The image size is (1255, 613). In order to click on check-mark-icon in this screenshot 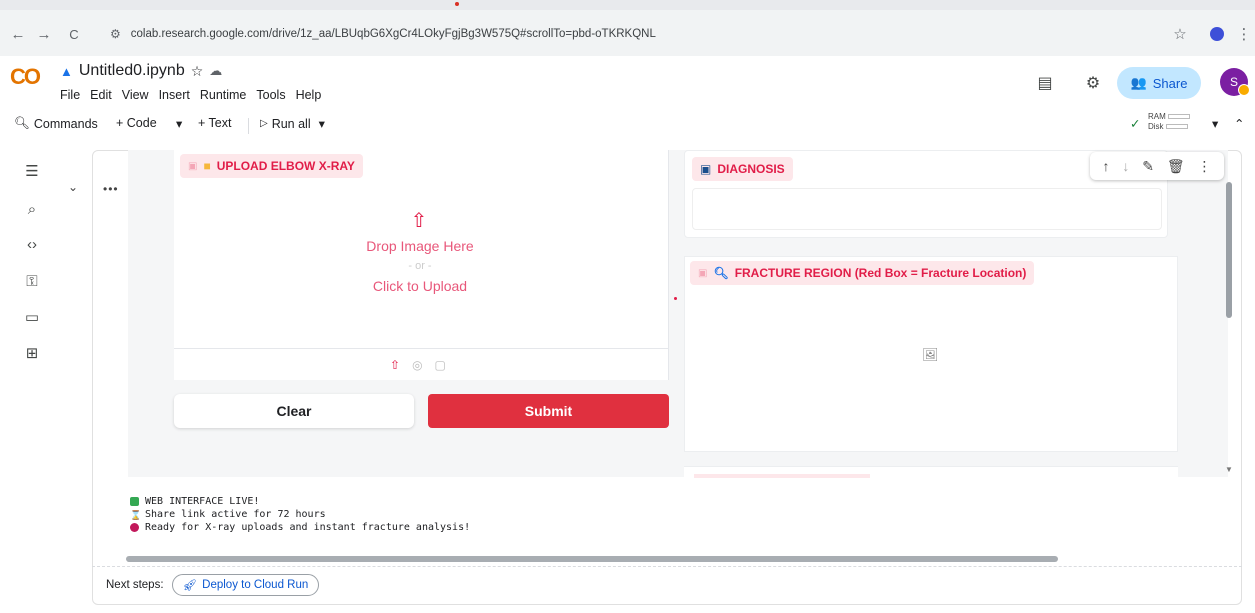, I will do `click(134, 501)`.